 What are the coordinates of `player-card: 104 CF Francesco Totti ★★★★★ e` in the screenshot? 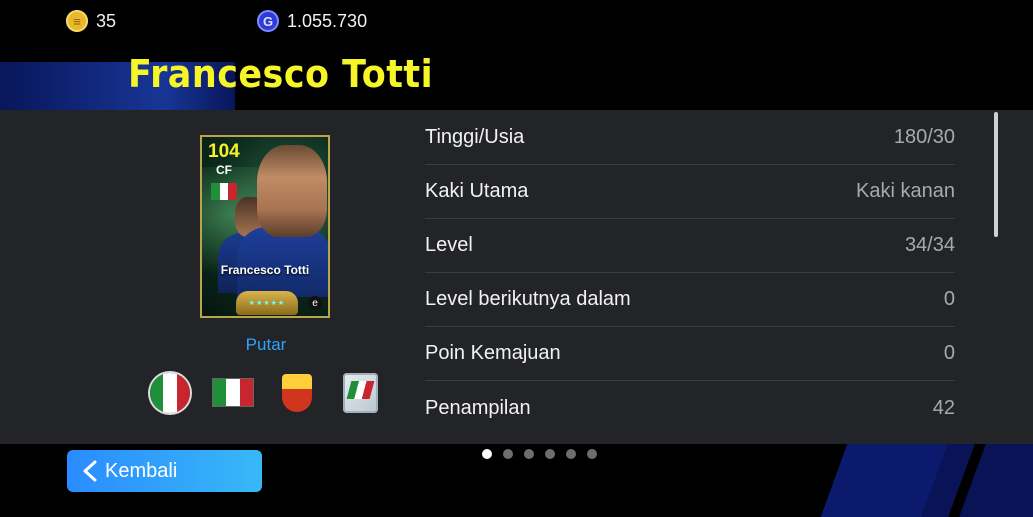 It's located at (265, 226).